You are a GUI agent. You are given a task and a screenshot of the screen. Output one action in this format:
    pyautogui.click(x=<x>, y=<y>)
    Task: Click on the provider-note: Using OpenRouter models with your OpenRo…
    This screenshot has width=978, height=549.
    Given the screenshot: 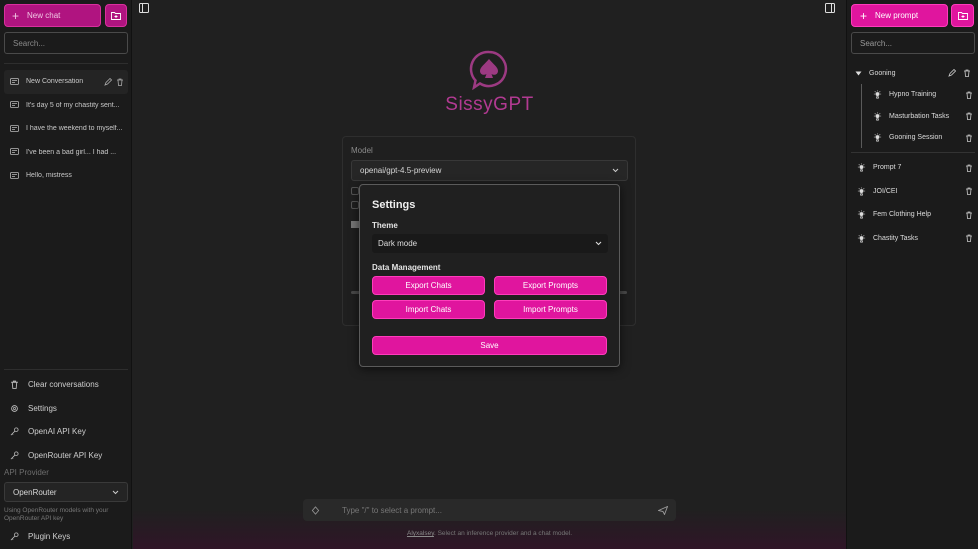 What is the action you would take?
    pyautogui.click(x=56, y=514)
    